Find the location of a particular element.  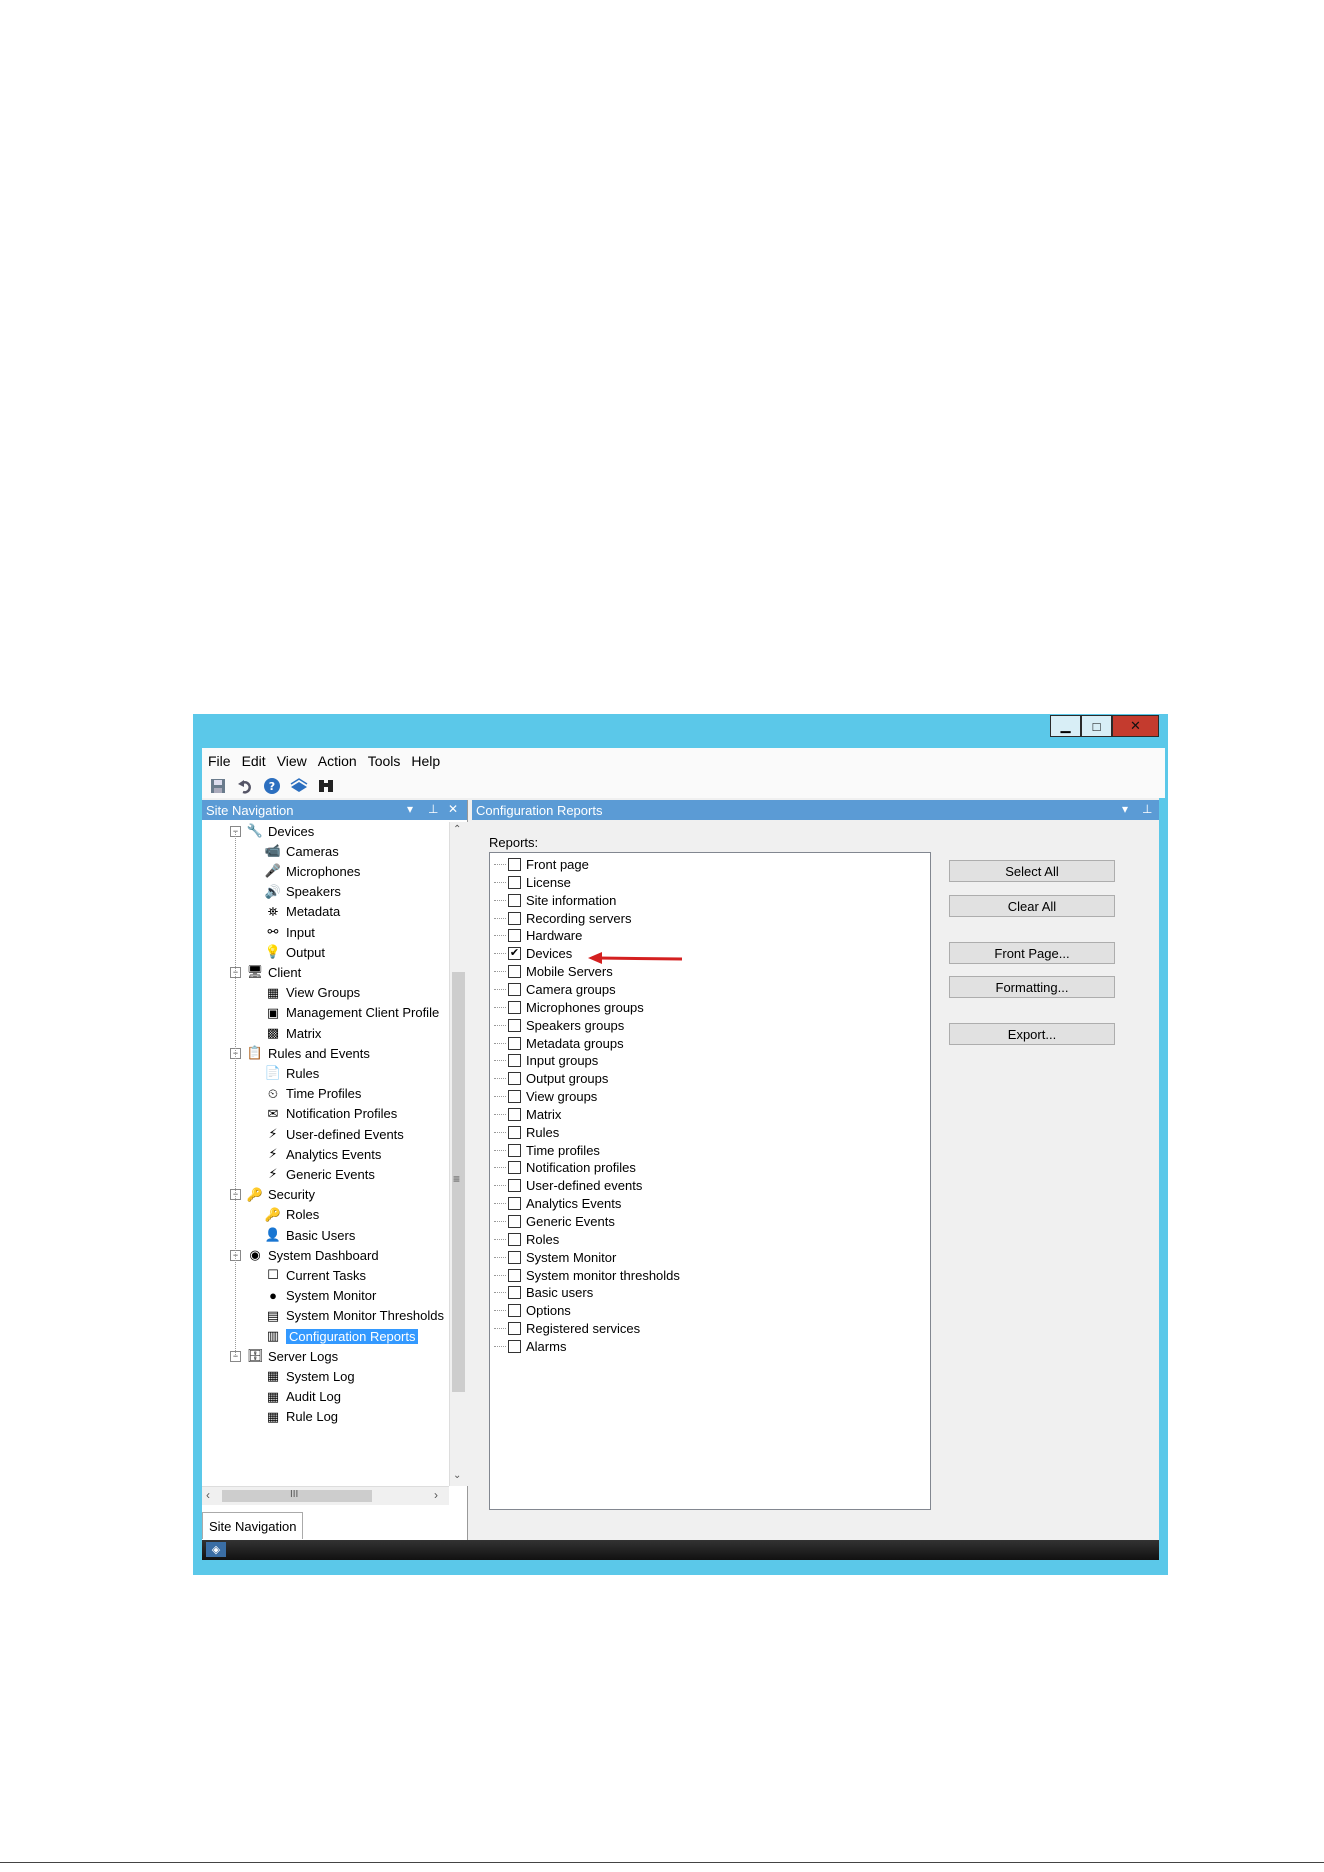

tree-item-view-groups: ▦ View Groups is located at coordinates (312, 993).